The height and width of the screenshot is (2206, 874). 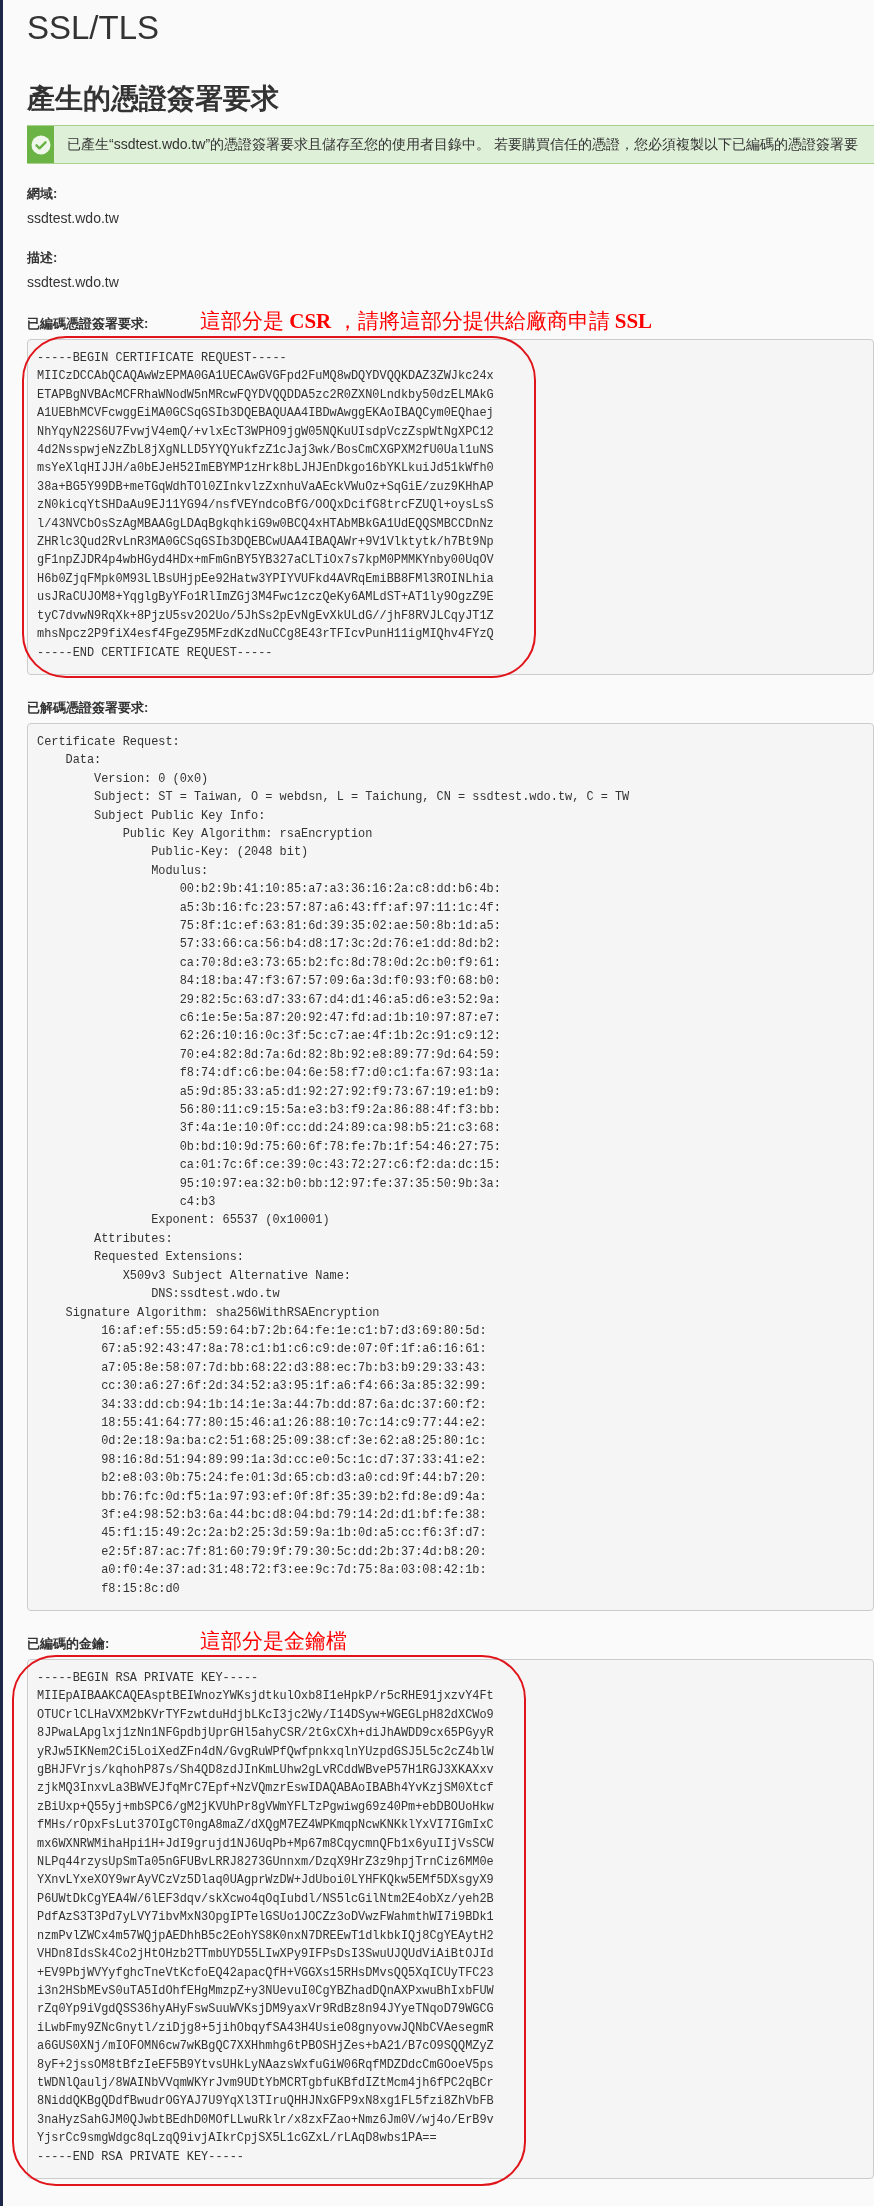 I want to click on code-text: -----BEGIN CERTIFICATE REQUEST----- MIICzDCCAbQCAQAwWzEPMA0GA1UECAwGVGFpd2FuMQ8wDQYDVQQKDAZ3ZWJkc24x ETAPBgNVBAcMCFRhaWNodW5nMRcwFQYDVQQDDA5zc2R0ZXN0Lndkby50dzELMAkG A1UEBhMCVFcwggEiMA0GCSqGSIb3DQEBAQUAA4IBDwAwggEKAoIBAQCym0EQhaej NhYqyN22S6U7FvwjV4emQ/+vlxEcT3WPHO9jgW05NQKuUIsdpVczZspWtNgXPC12 4d2NsspwjeNzZbL8jXgNLLD5YYQYukfzZ1cJaj3wk/BosCmCXGPXM2fU0Ual1uNS msYeXlqHIJJH/a0bEJeH52ImEBYMP1zHrk8bLJHJEnDkgo16bYKLkuiJd51kWfh0 38a+BG5Y99DB+meTGqWdhTOl0ZInkvlzZxnhuVaAEckVWuOz+SqGiE/zuz9KHhAP zN0kicqYtSHDaAu9EJ11YG94/nsfVEYndcoBfG/OOQxDcifG8trcFZUQl+oysLsS l/43NVCbOsSzAgMBAAGgLDAqBgkqhkiG9w0BCQ4xHTAbMBkGA1UdEQQSMBCCDnNz ZHRlc3Qud2RvLnR3MA0GCSqGSIb3DQEBCwUAA4IBAQAWr+9V1Vlktytk/h7Bt9Np gF1npZJDR4p4wbHGyd4HDx+mFmGnBY5YB327aCLTiOx7s7kpM0PMMKYnby00UqOV H6b0ZjqFMpk0M93LlBsUHjpEe92Hatw3YPIYVUFkd4AVRqEmiBB8FMl3ROINLhia usJRaCUJOM8+YqglgByYFo1RlImZGj3M4Fwc1zczQeKy6AMLdST+AT1ly9OgzZ9E tyC7dvwN9RqXk+8PjzU5sv2O2Uo/5JhSs2pEvNgEvXkULdG//jhF8RVJLCqyJT1Z mhsNpcz2P9fiX4esf4FgeZ95MFzdKzdNuCCg8E43rTFIcvPunH11igMIQhv4FYzQ -----END CERTIFICATE REQUEST-----, so click(x=450, y=505).